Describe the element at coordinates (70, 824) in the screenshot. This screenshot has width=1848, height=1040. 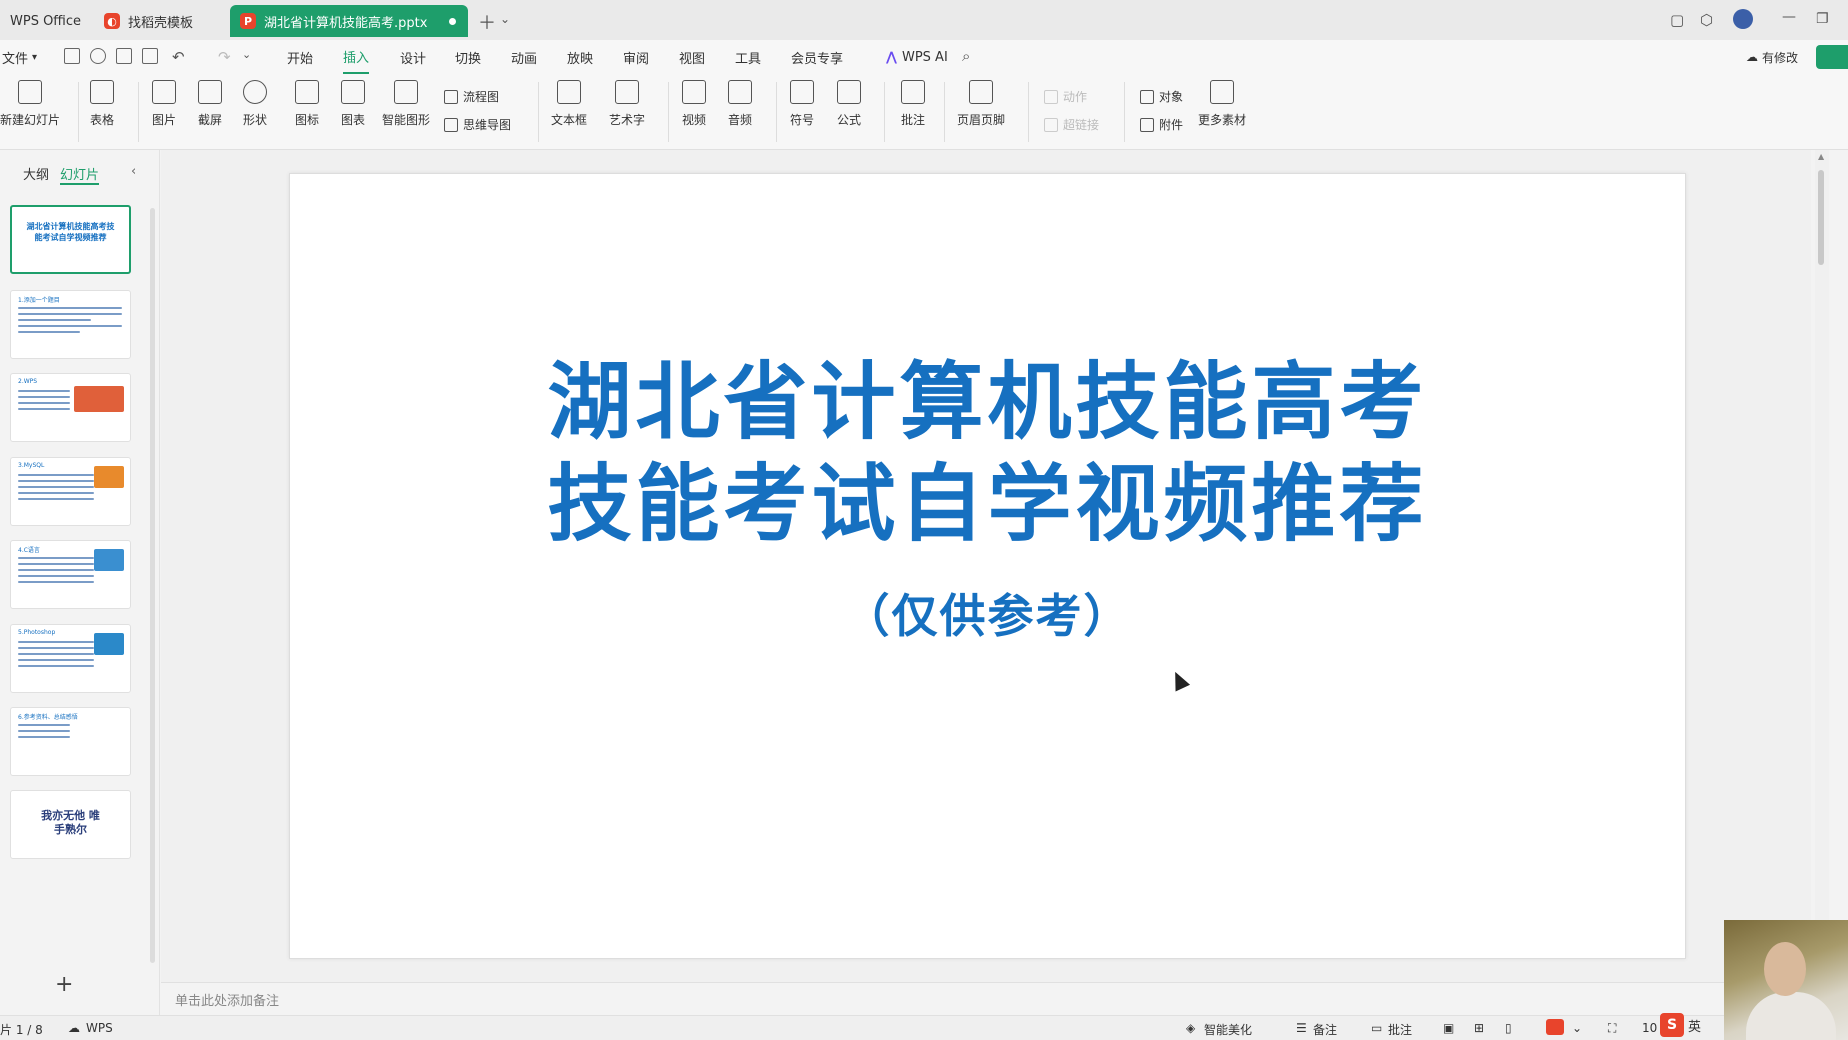
I see `slide-thumbnail-8: 我亦无他 唯手熟尔` at that location.